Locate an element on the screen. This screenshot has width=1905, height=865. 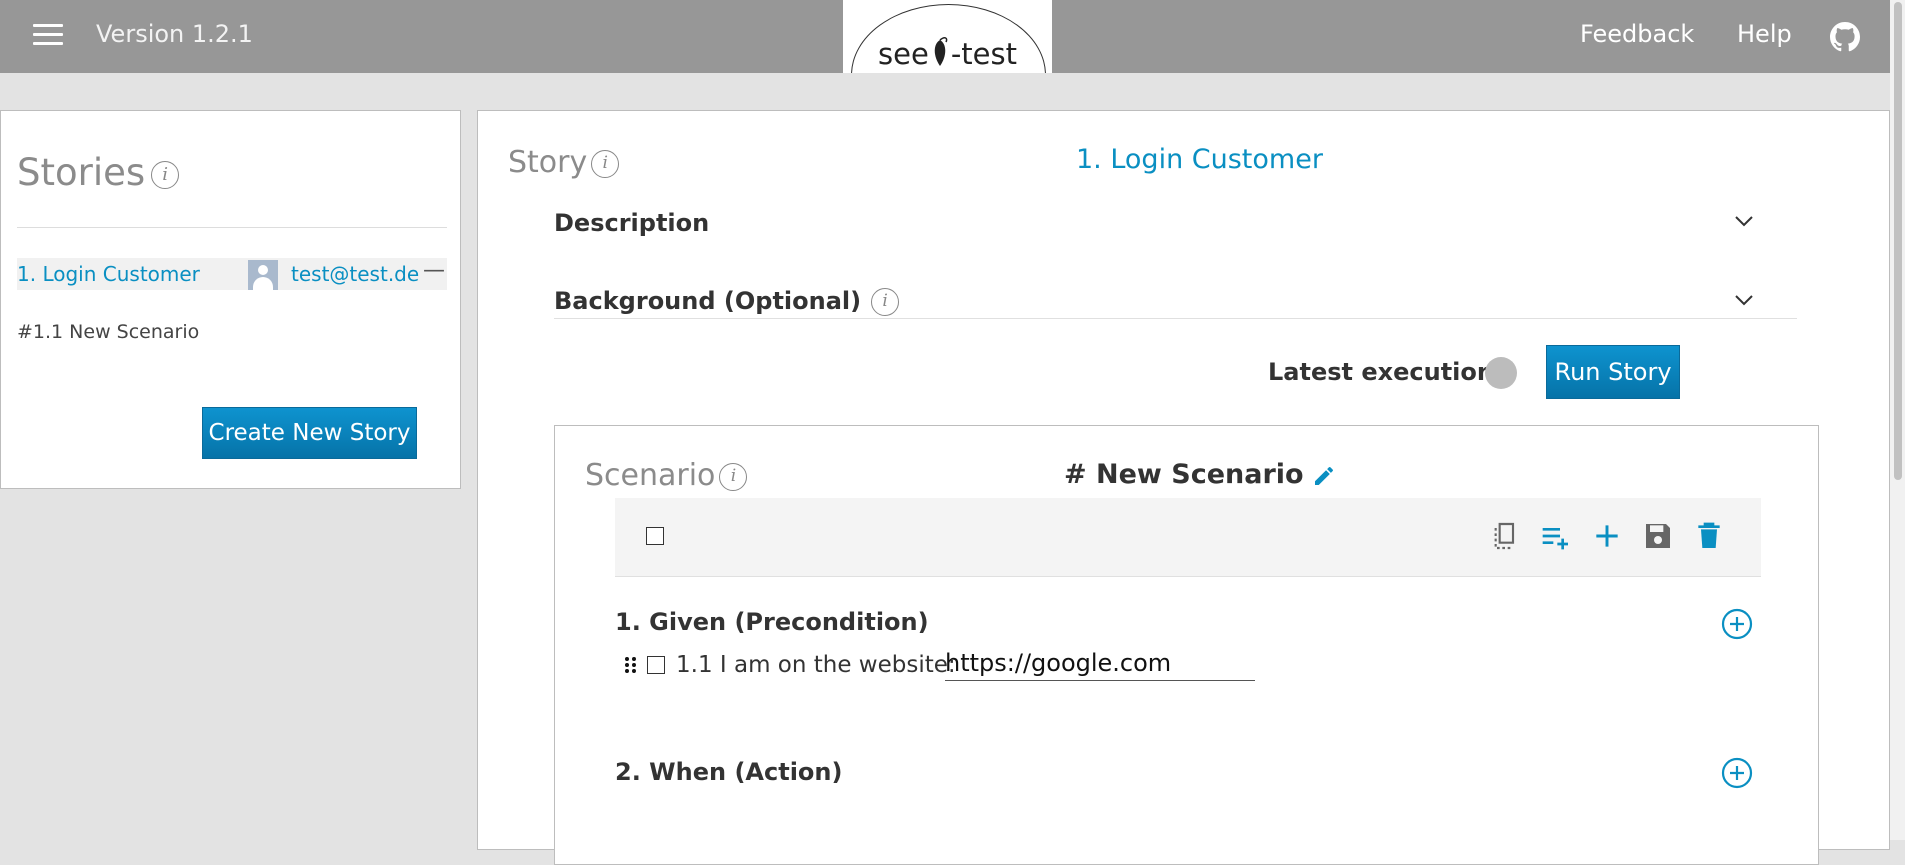
latest-execution-label: Latest execution: is located at coordinates (1386, 372).